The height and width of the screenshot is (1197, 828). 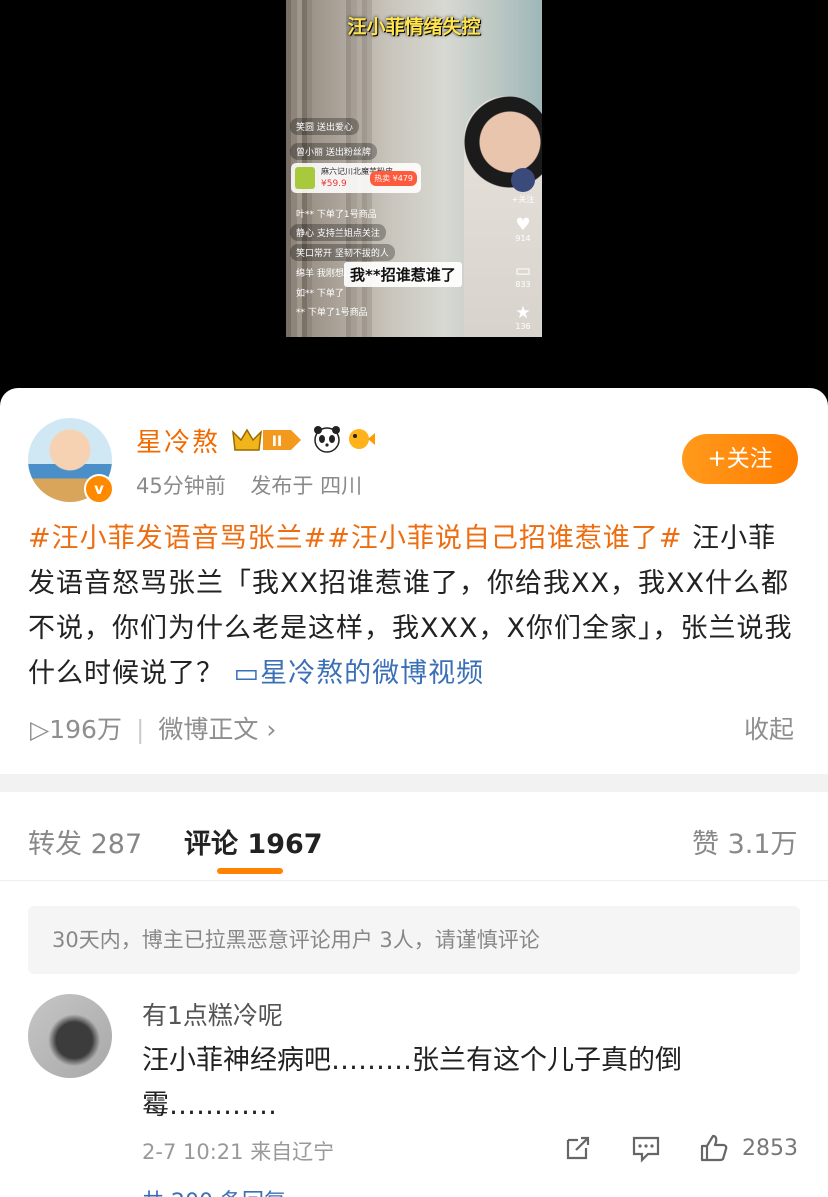 I want to click on commenter-name: 有1点糕冷呢, so click(x=212, y=1014).